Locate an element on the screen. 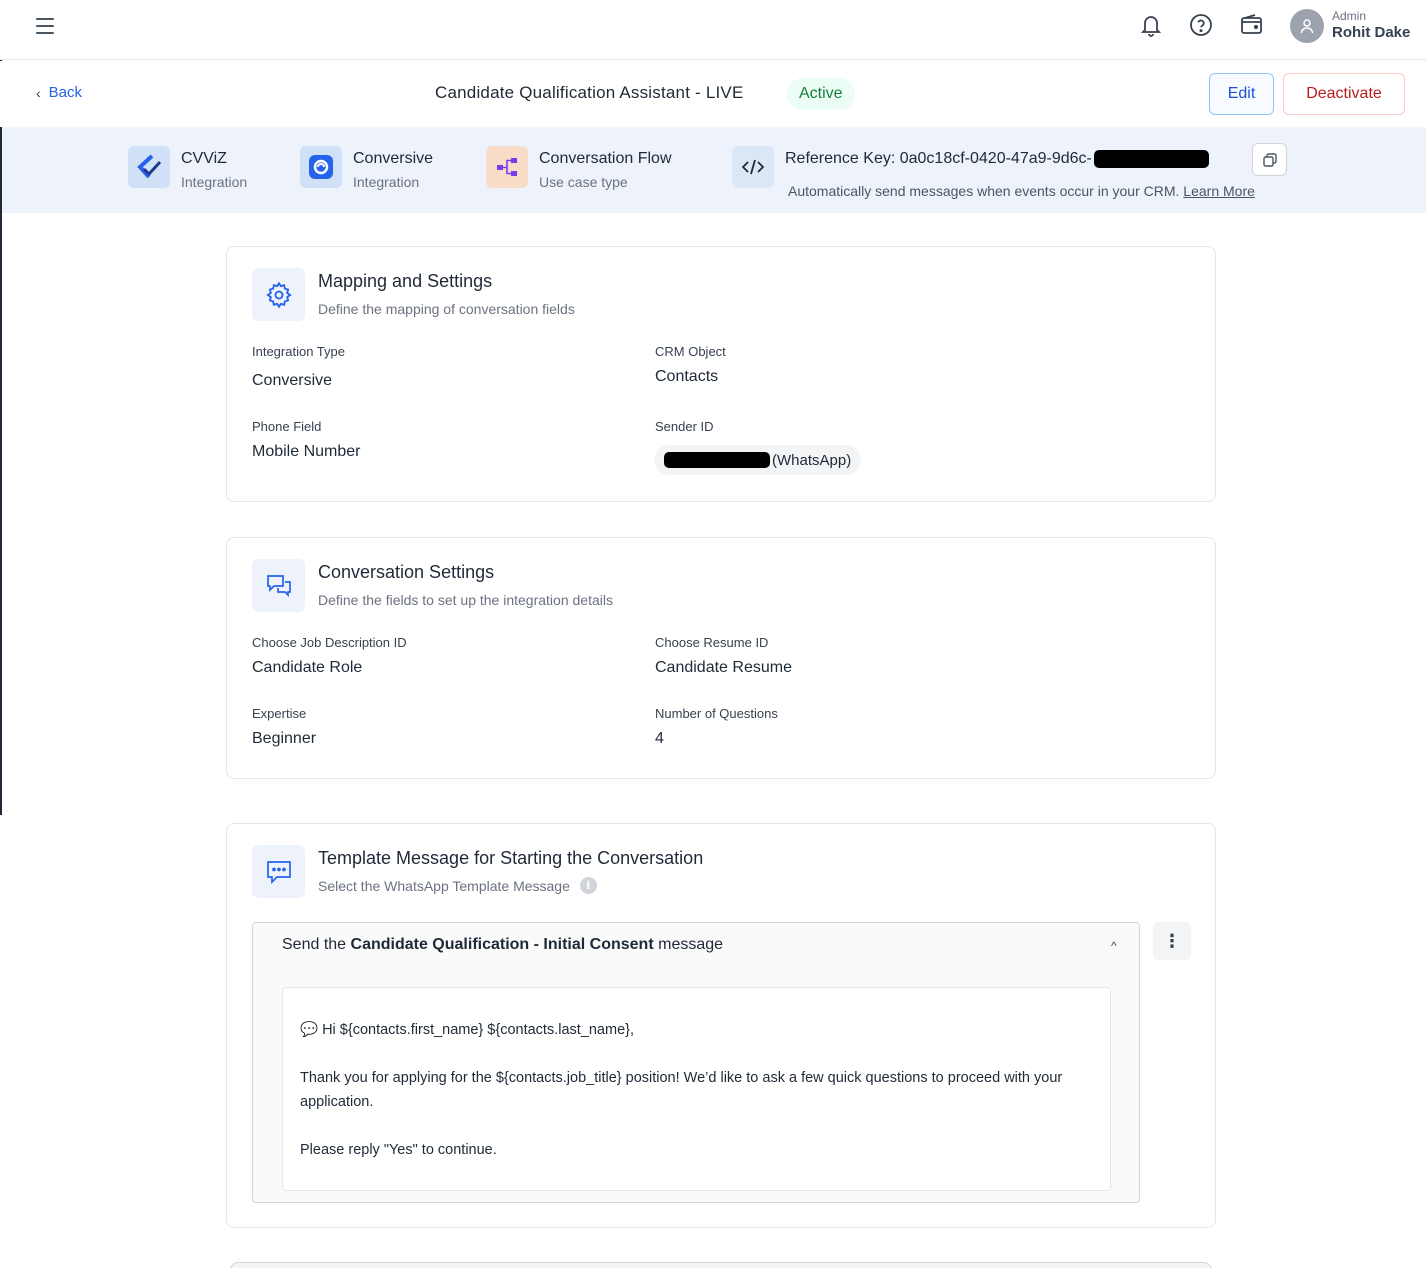 This screenshot has width=1426, height=1268. chat-bubbles-icon is located at coordinates (278, 585).